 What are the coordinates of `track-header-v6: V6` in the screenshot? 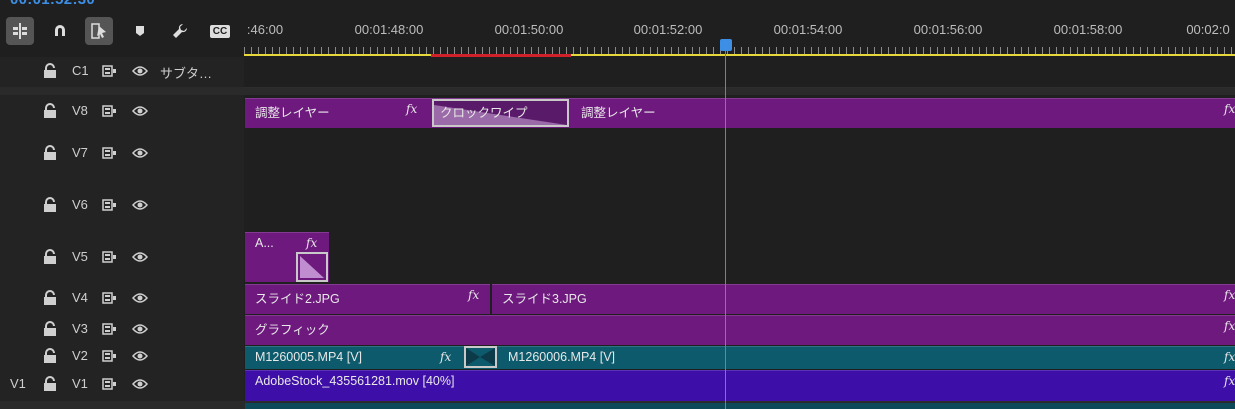 It's located at (122, 206).